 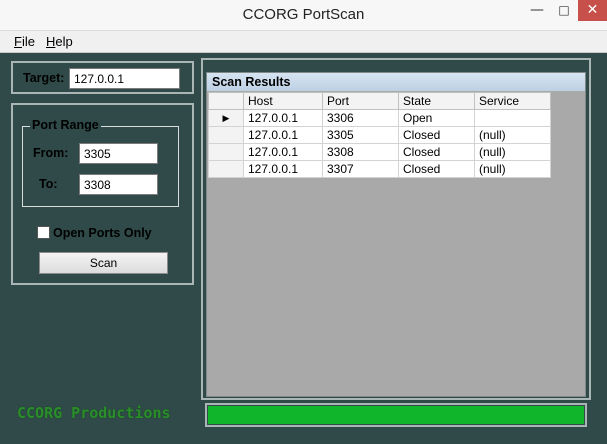 What do you see at coordinates (124, 78) in the screenshot?
I see `target-input` at bounding box center [124, 78].